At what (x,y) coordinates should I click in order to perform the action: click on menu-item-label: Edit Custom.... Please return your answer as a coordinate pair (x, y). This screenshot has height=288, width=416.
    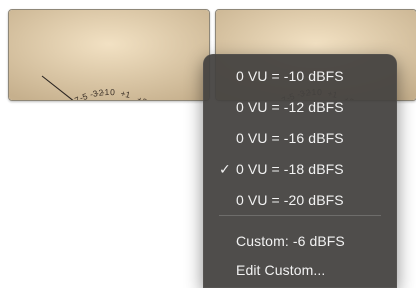
    Looking at the image, I should click on (281, 270).